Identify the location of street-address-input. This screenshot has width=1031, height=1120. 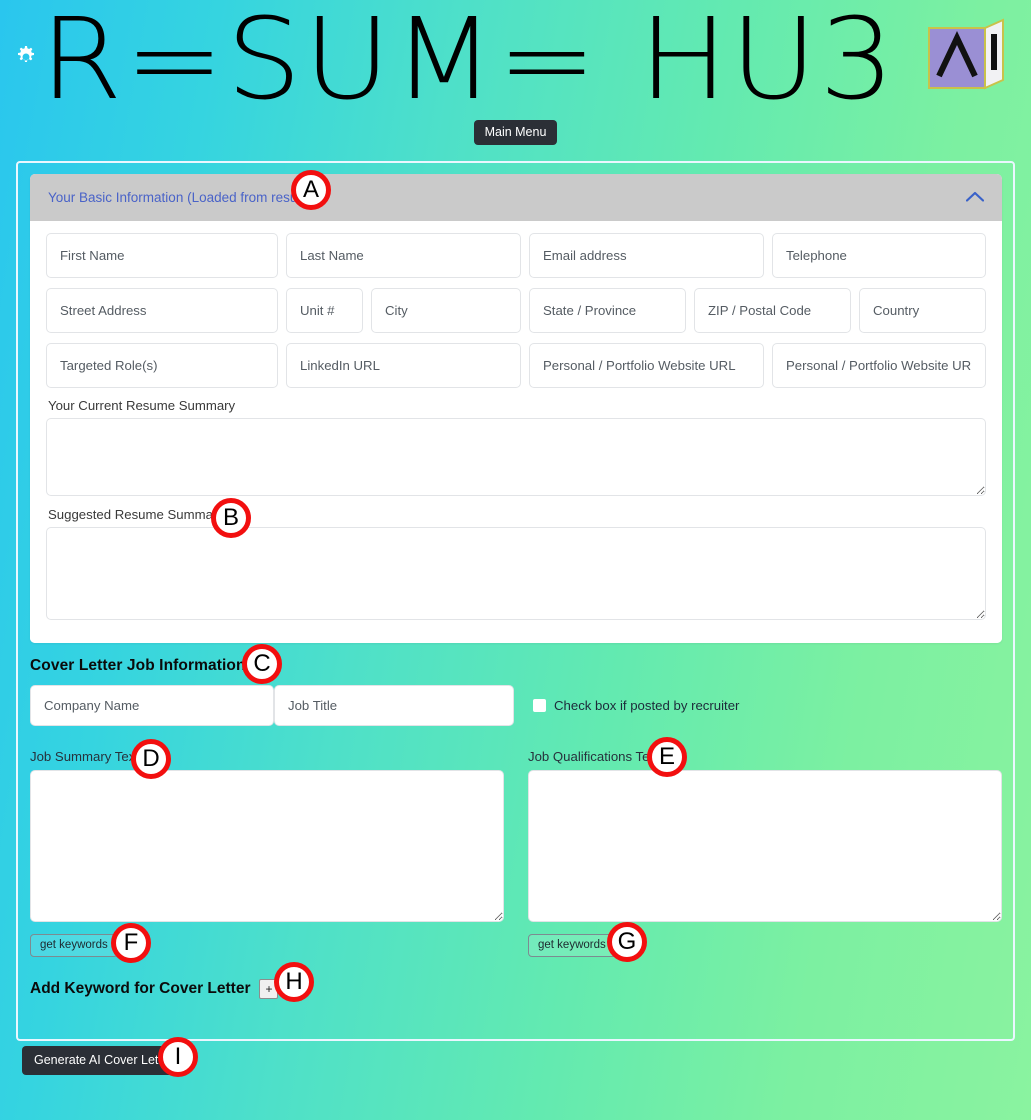
(162, 310).